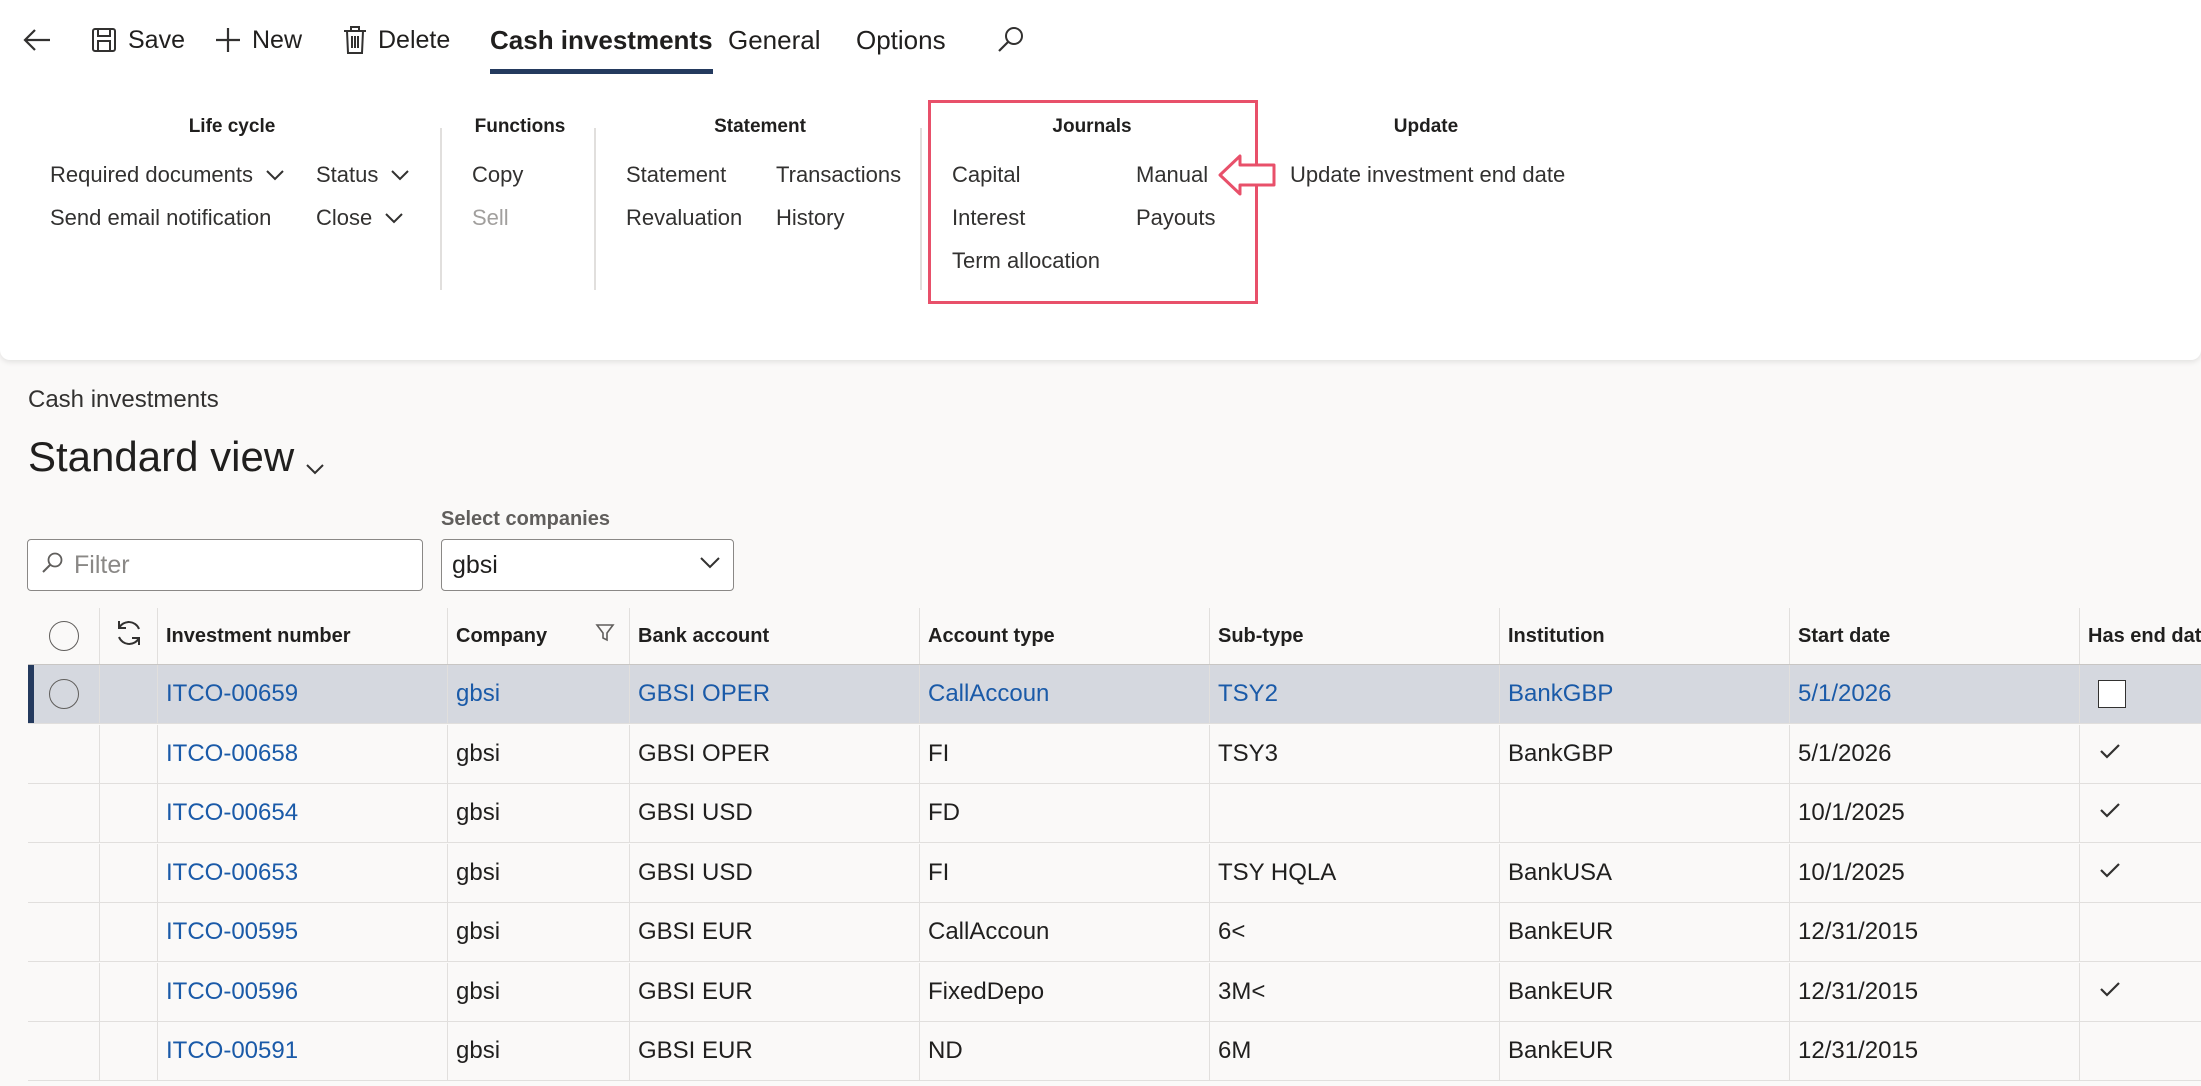 This screenshot has width=2201, height=1086. I want to click on copy-button: Copy, so click(497, 175).